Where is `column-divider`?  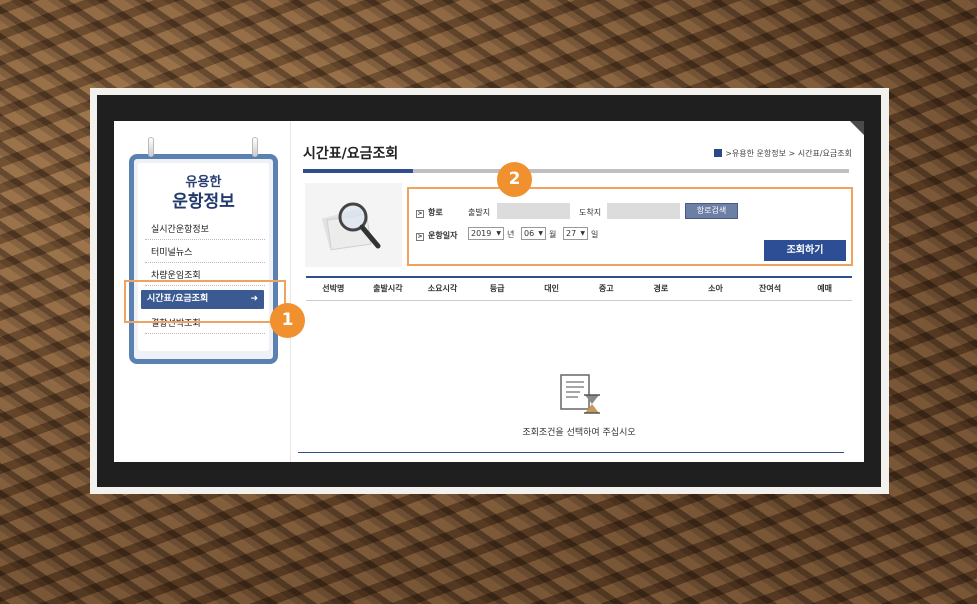 column-divider is located at coordinates (290, 291).